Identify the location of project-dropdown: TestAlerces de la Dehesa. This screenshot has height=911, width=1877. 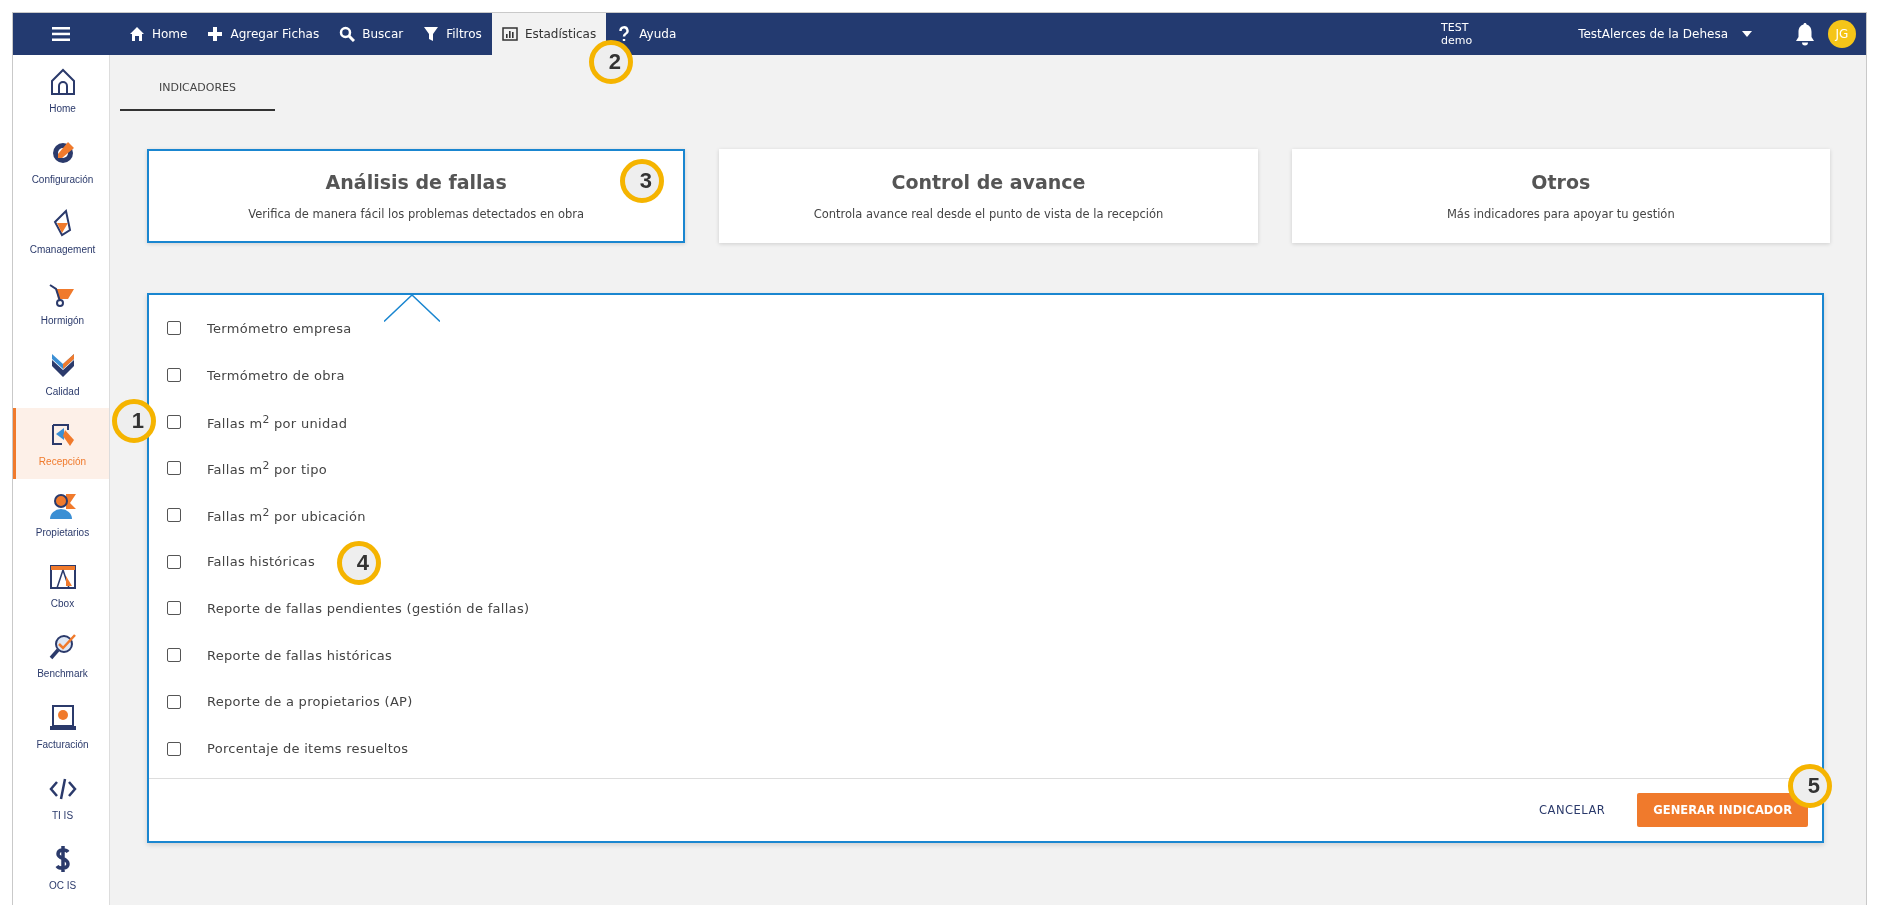
(1665, 34).